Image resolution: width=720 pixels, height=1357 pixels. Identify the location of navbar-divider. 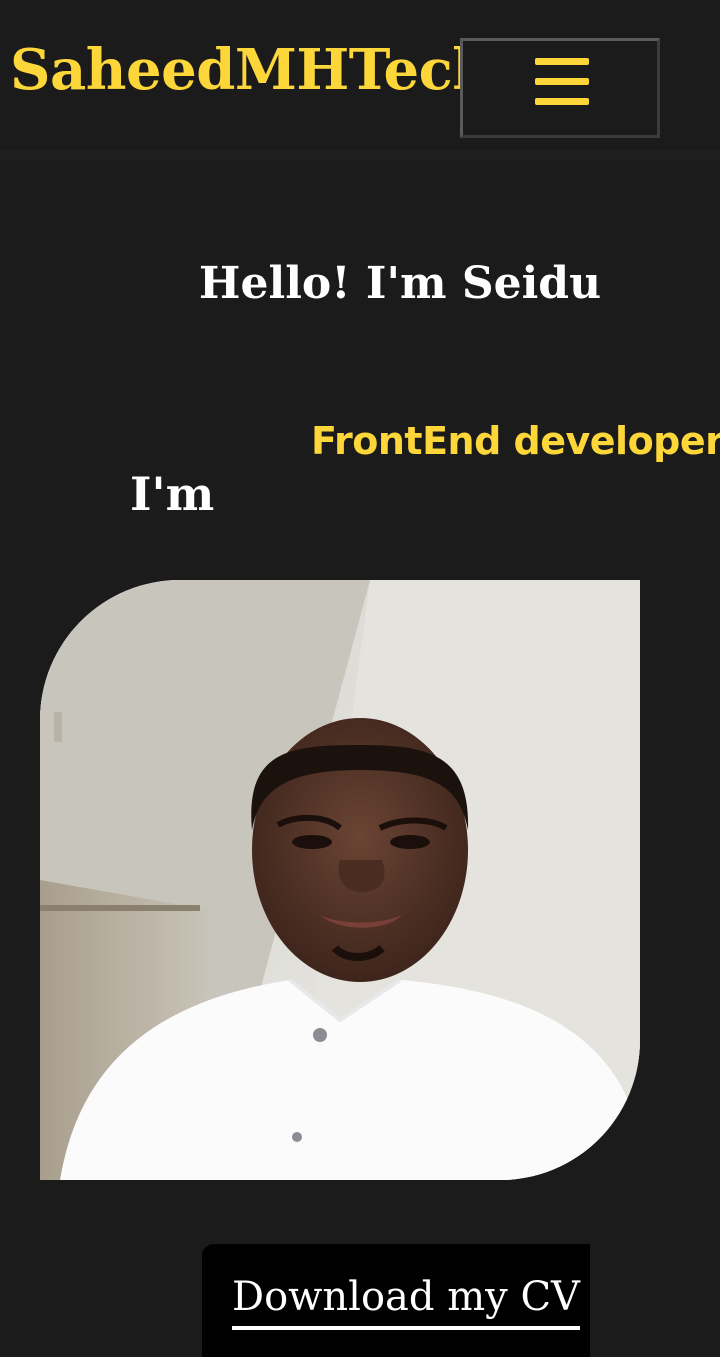
(360, 155).